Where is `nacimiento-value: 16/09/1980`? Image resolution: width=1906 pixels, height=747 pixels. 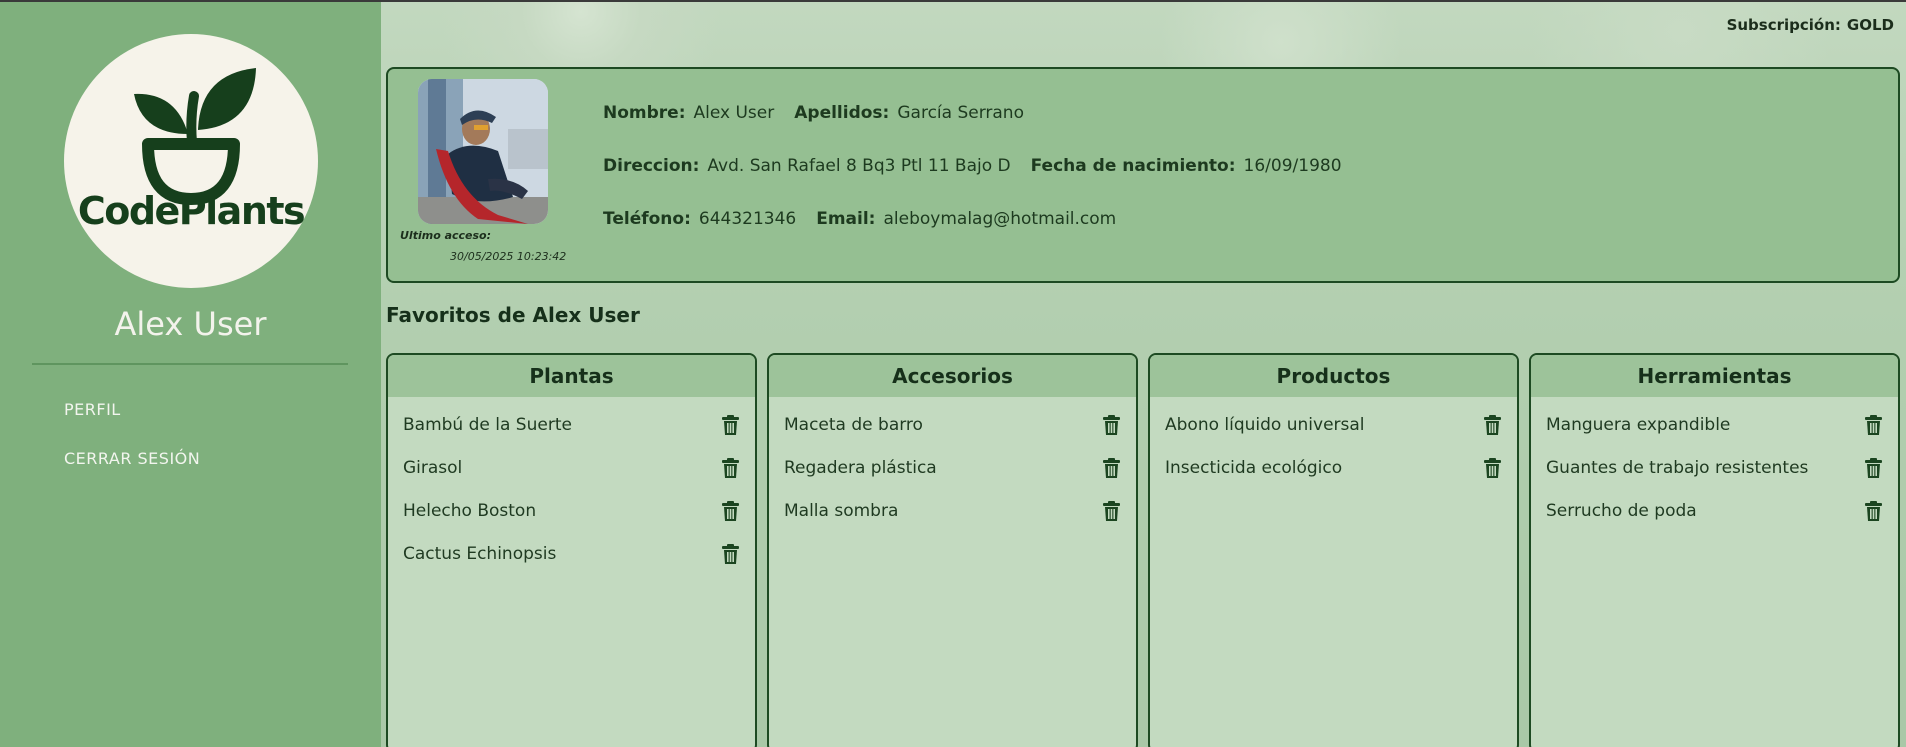 nacimiento-value: 16/09/1980 is located at coordinates (1292, 166).